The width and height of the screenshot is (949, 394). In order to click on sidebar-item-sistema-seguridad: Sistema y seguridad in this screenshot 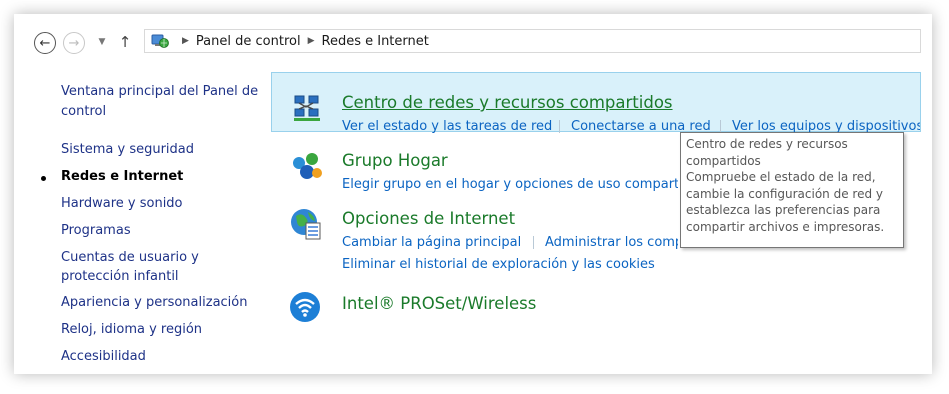, I will do `click(127, 150)`.